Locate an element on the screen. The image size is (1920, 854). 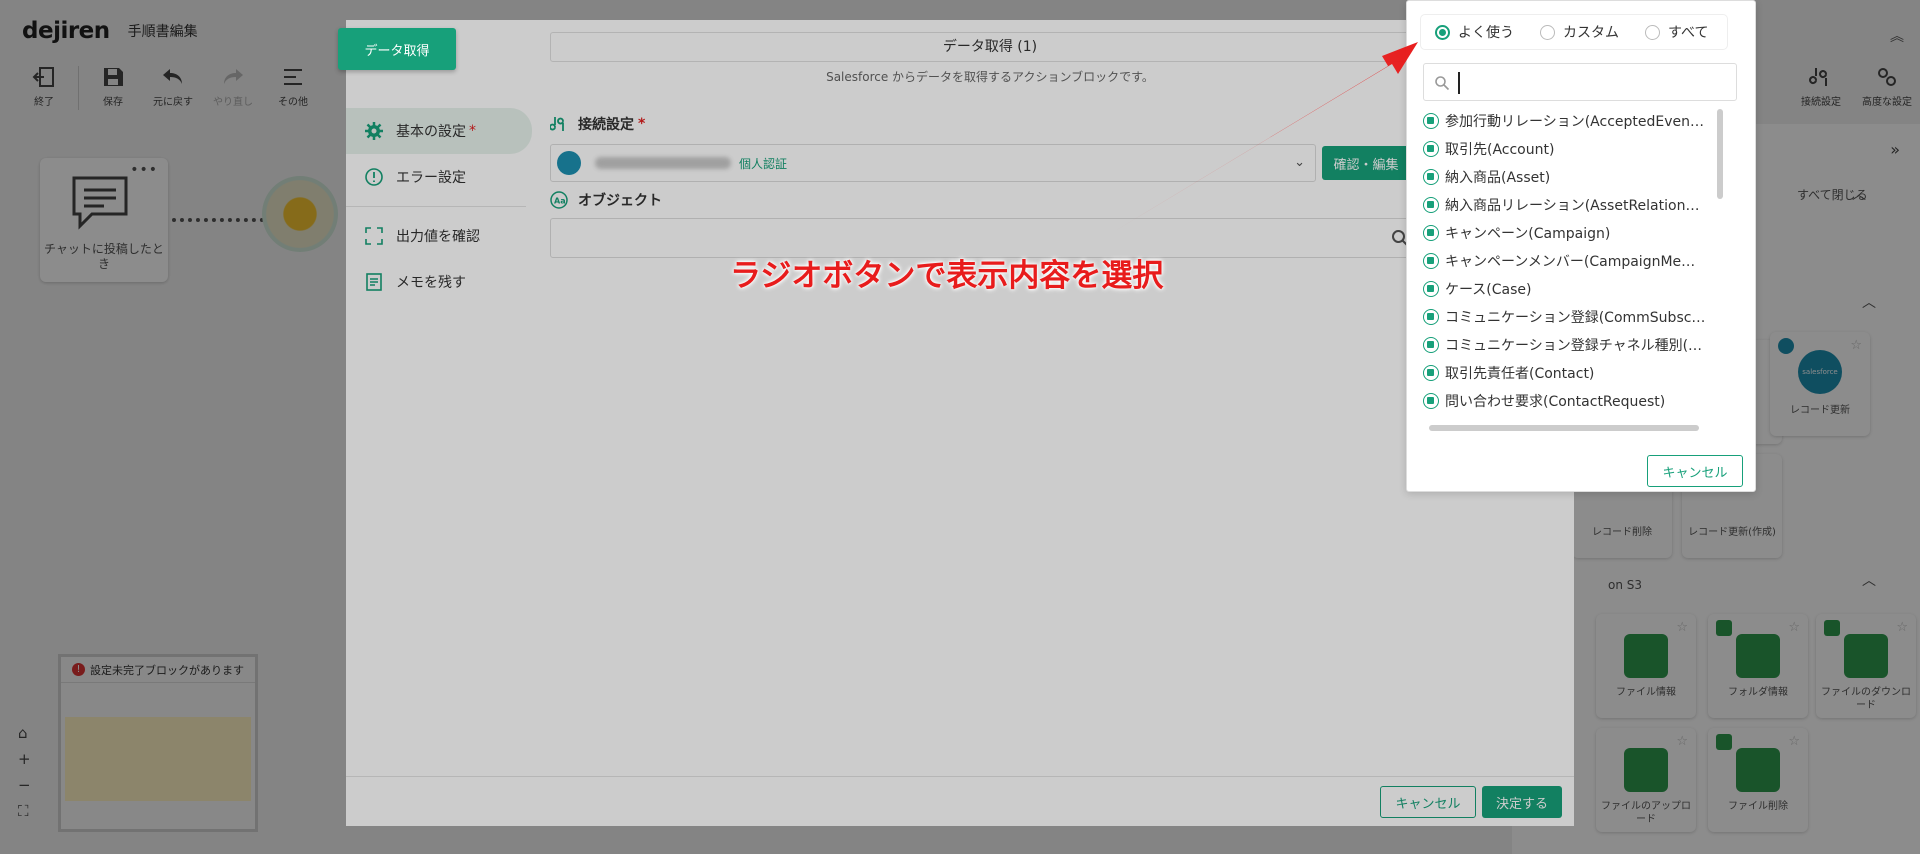
connection-label: 接続設定 * is located at coordinates (597, 124).